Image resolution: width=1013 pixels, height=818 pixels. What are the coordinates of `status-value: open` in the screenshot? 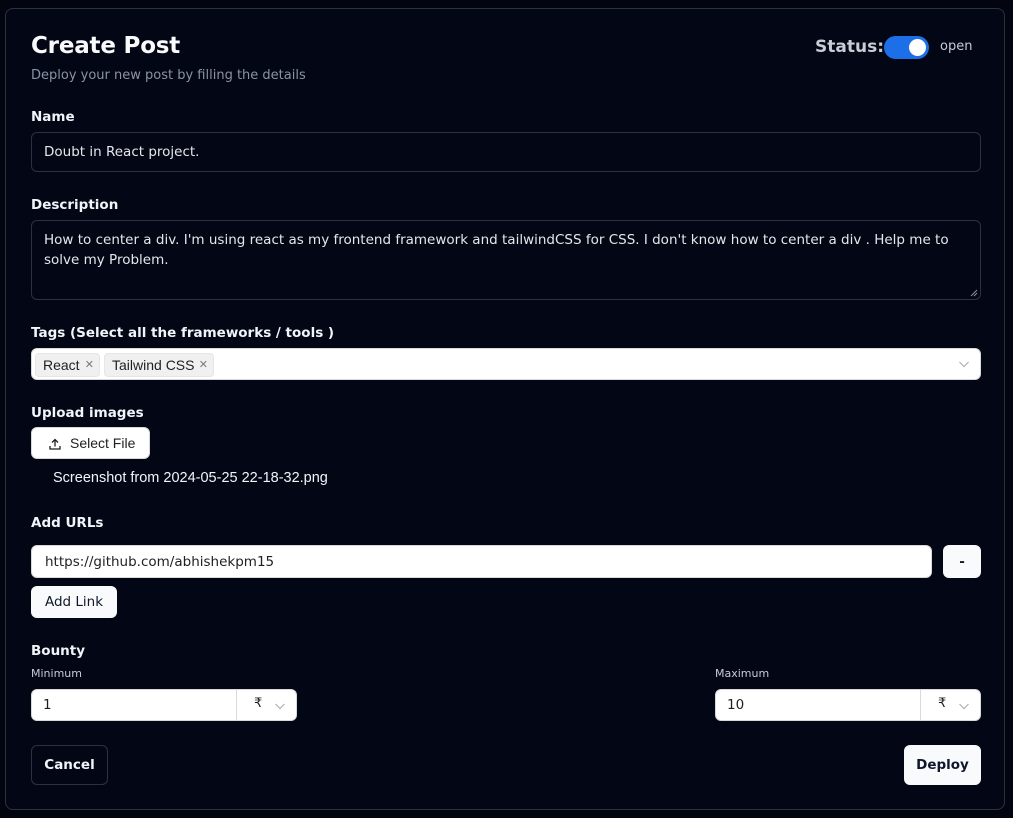 It's located at (956, 46).